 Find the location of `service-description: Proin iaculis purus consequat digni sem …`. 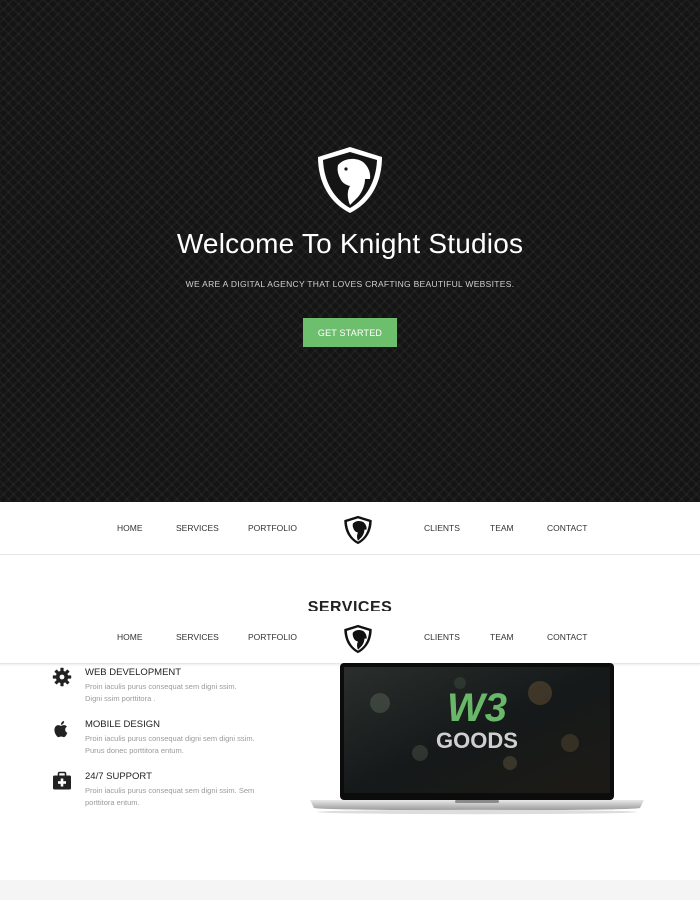

service-description: Proin iaculis purus consequat digni sem … is located at coordinates (170, 744).